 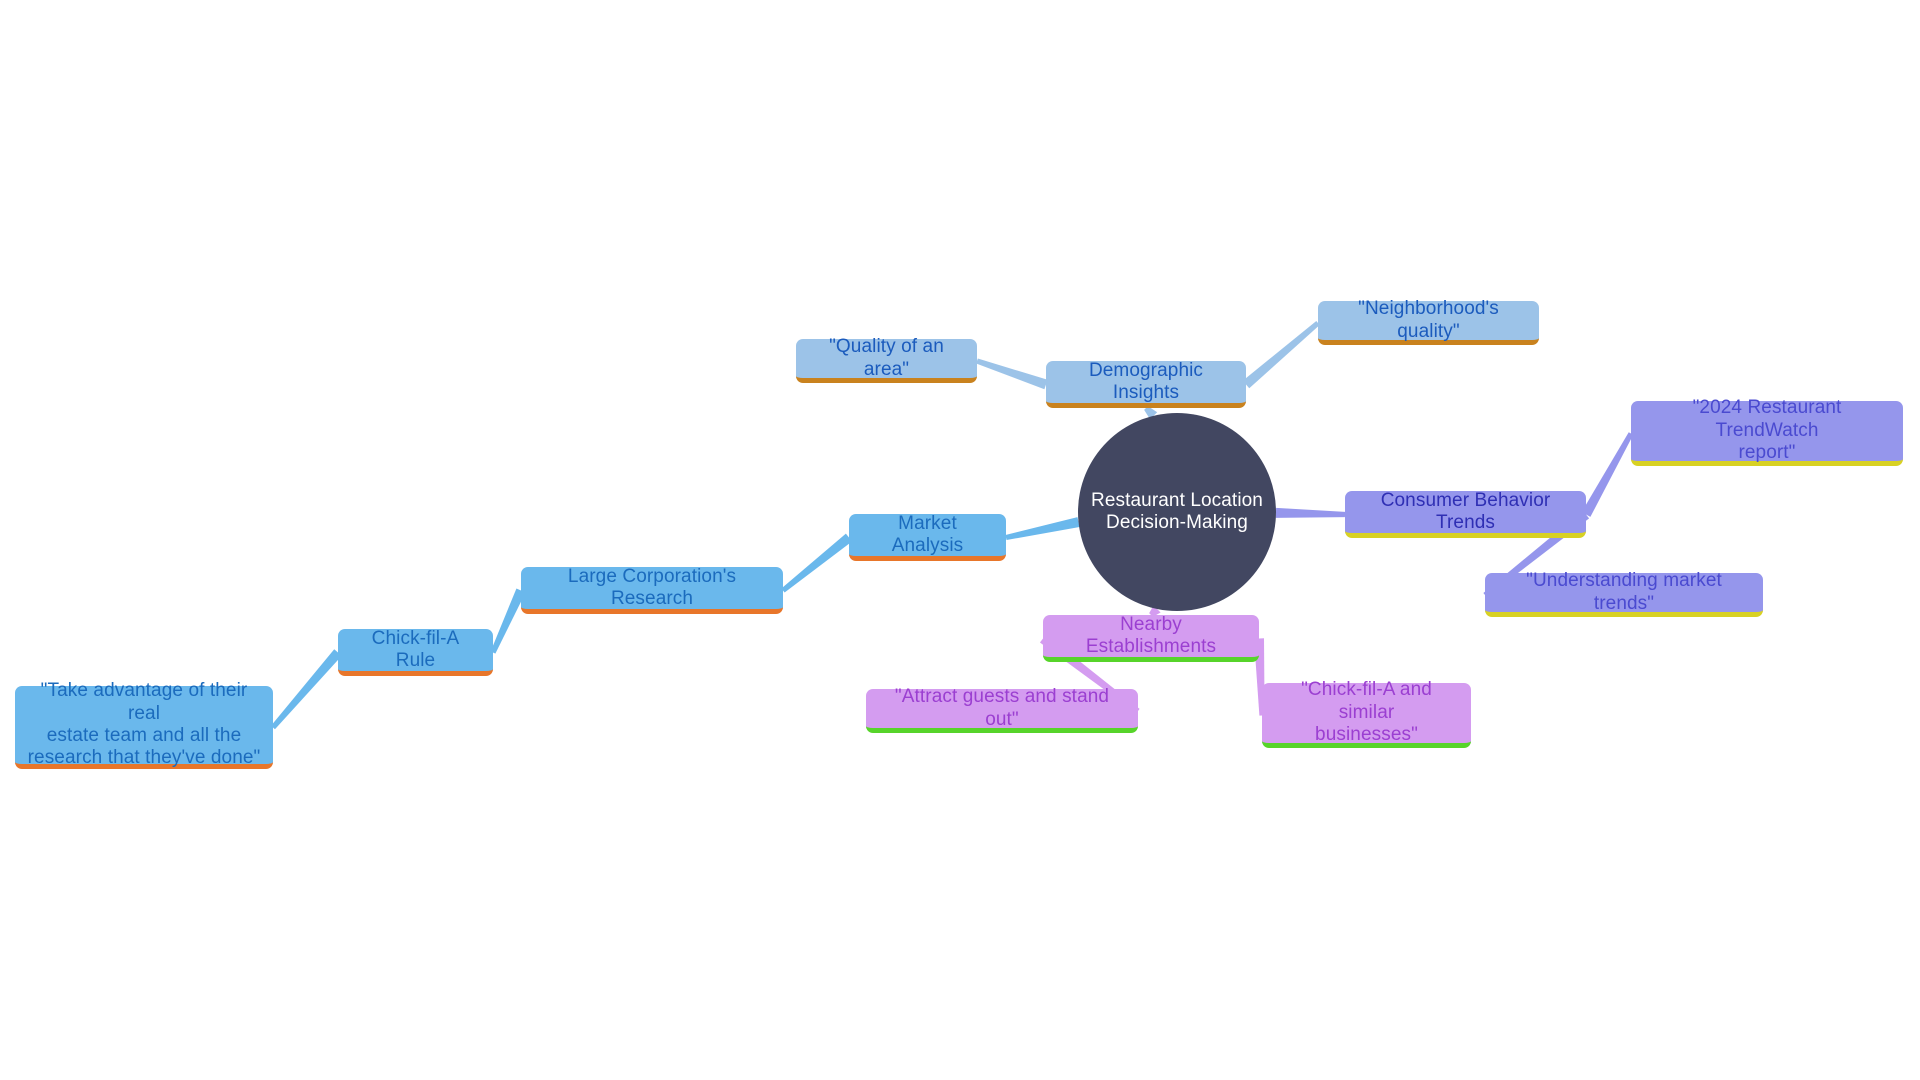 I want to click on mindmap-node-label: "Understanding market trends", so click(x=1624, y=592).